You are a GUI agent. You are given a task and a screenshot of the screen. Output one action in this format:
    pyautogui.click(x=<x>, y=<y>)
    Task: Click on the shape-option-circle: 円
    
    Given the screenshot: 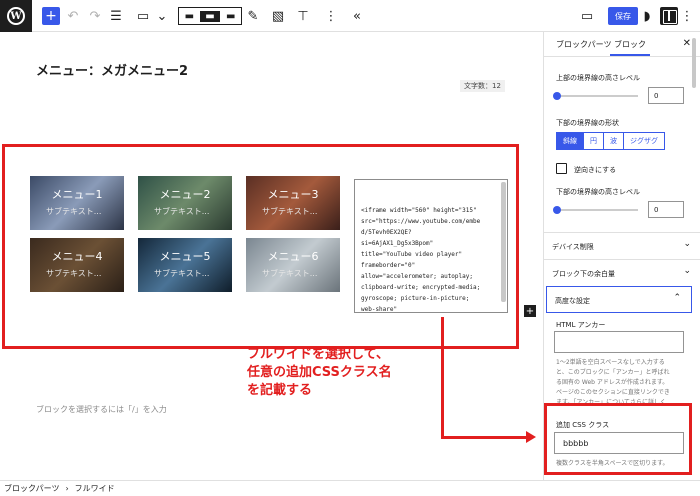 What is the action you would take?
    pyautogui.click(x=594, y=141)
    